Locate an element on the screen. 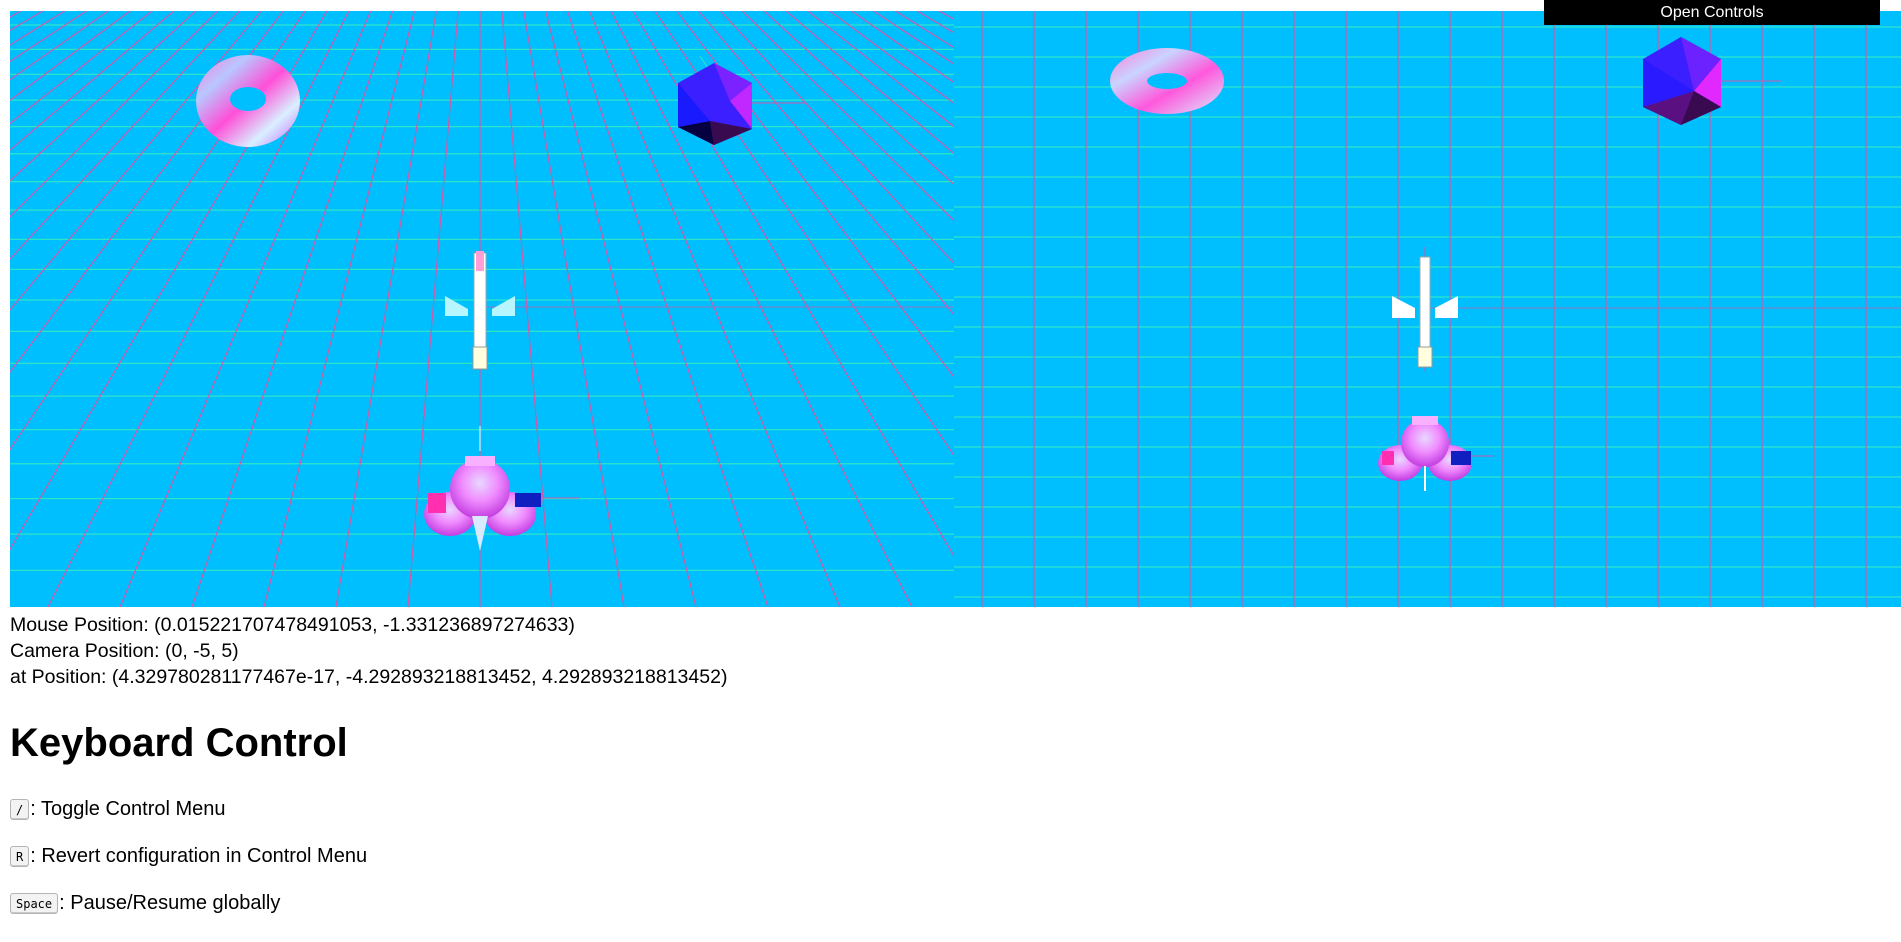 Image resolution: width=1901 pixels, height=942 pixels. open-controls-button: Open Controls is located at coordinates (1712, 12).